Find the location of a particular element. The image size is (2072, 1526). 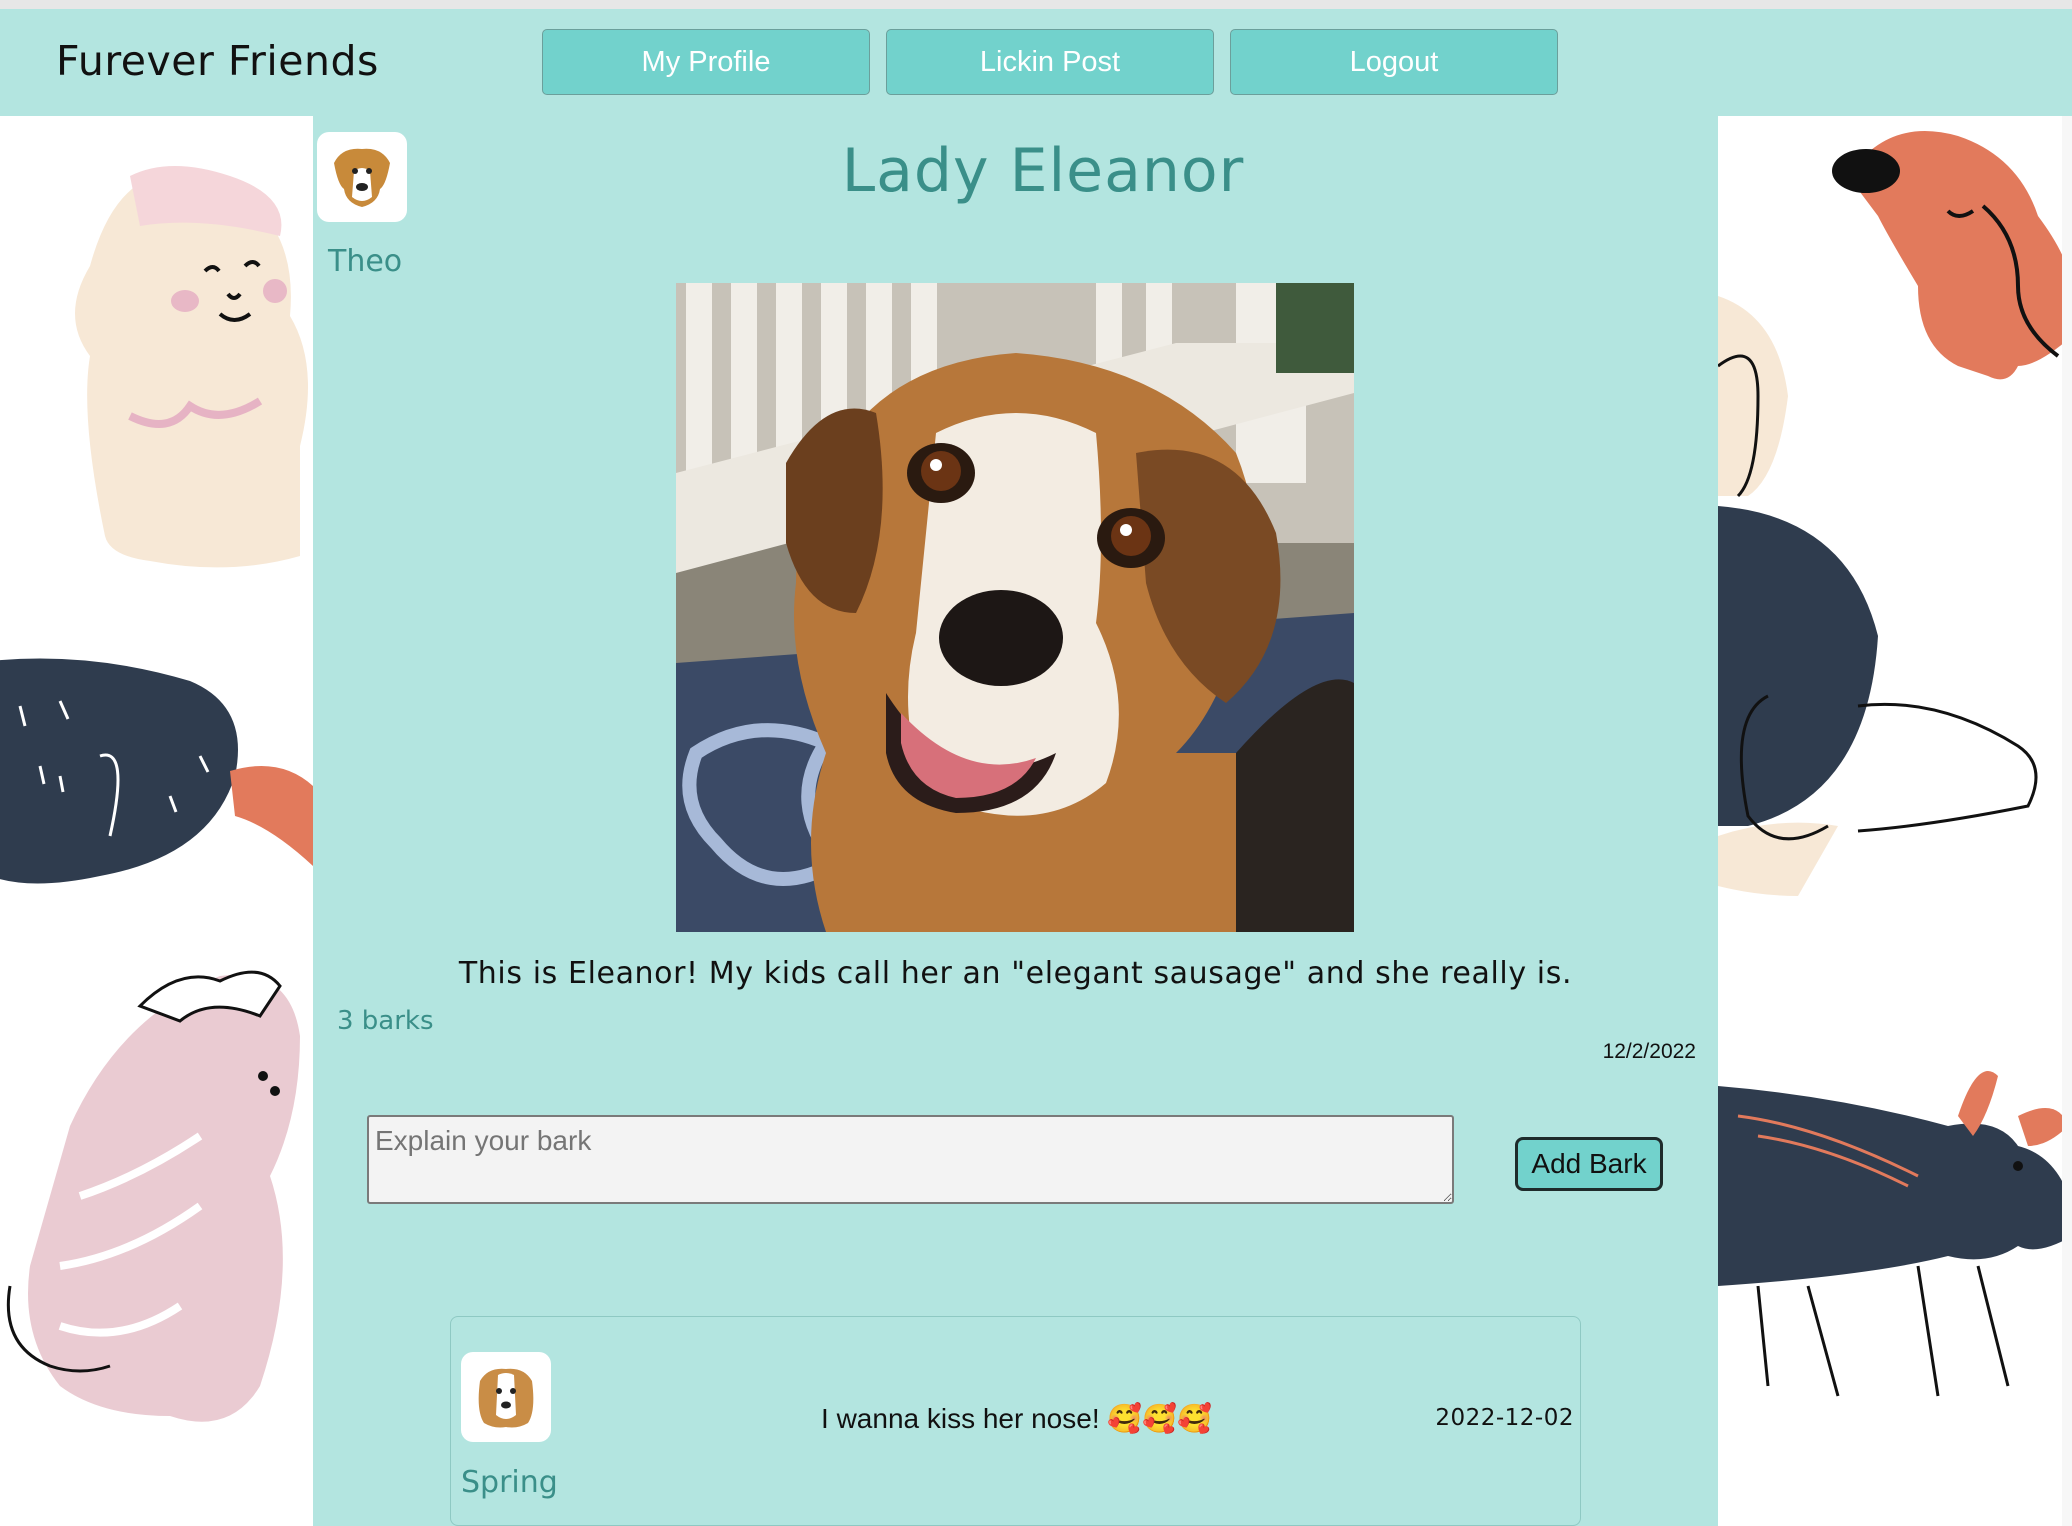

page-scrollbar is located at coordinates (2067, 821).